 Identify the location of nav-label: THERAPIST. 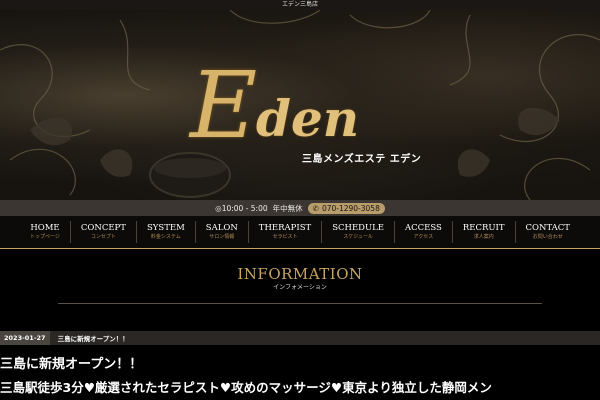
(285, 228).